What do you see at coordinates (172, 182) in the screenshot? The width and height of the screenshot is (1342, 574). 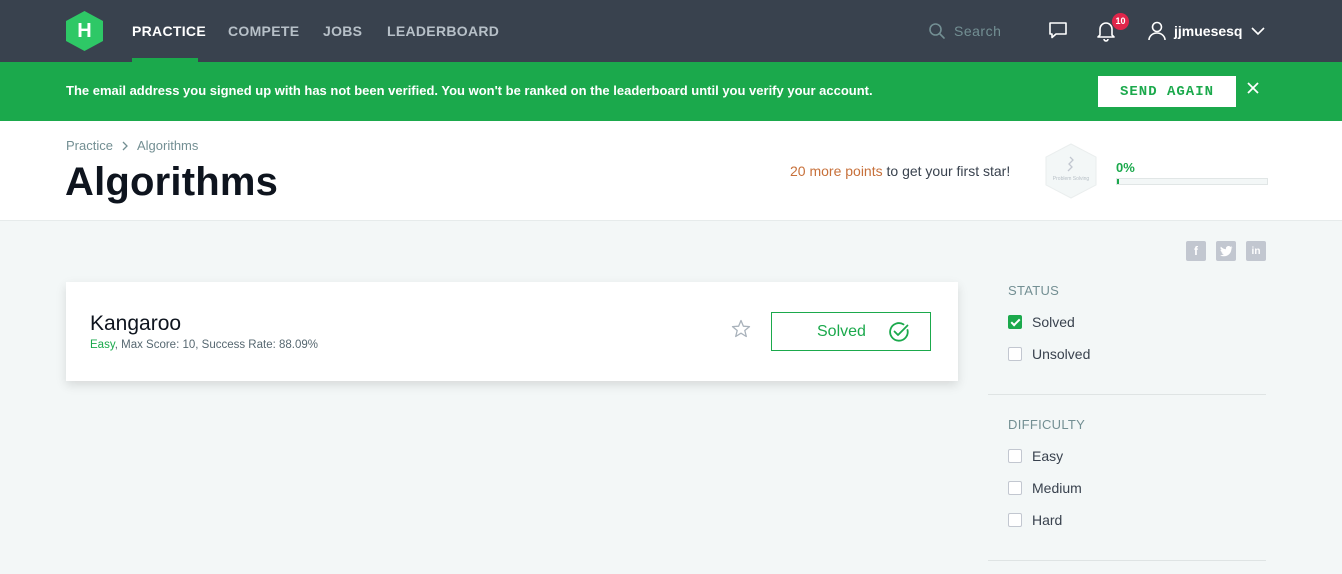 I see `page-title: Algorithms` at bounding box center [172, 182].